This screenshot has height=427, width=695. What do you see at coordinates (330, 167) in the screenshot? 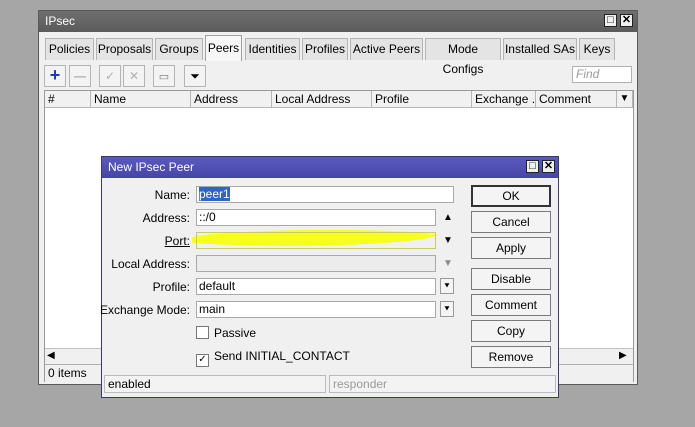
I see `peer-title-bar: New IPsec Peer □ ✕` at bounding box center [330, 167].